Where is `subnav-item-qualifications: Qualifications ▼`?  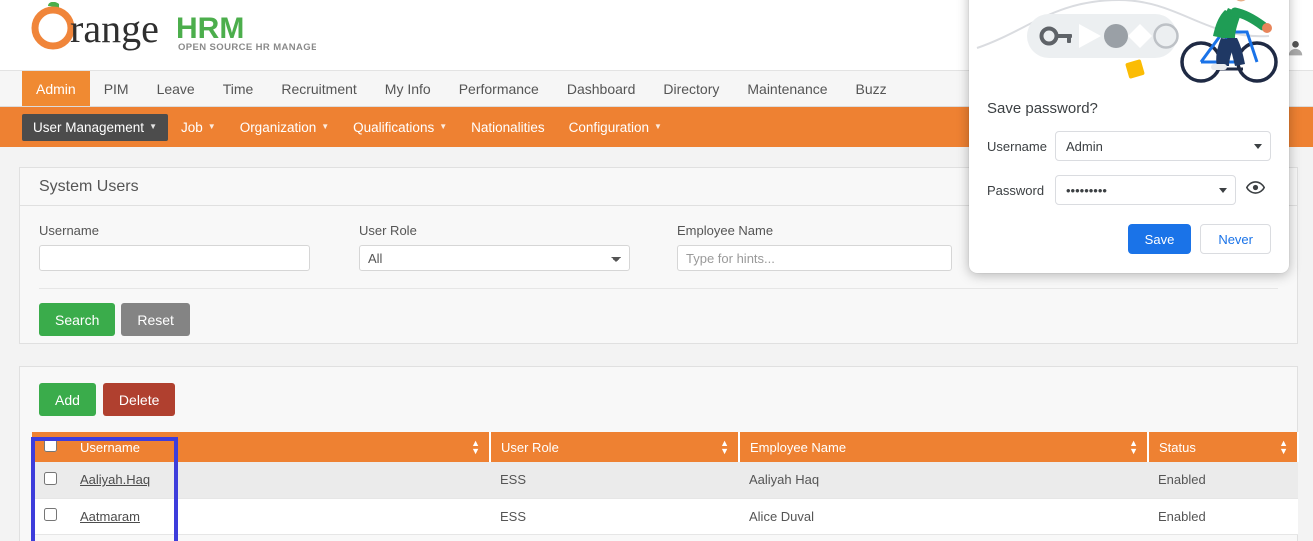
subnav-item-qualifications: Qualifications ▼ is located at coordinates (400, 127).